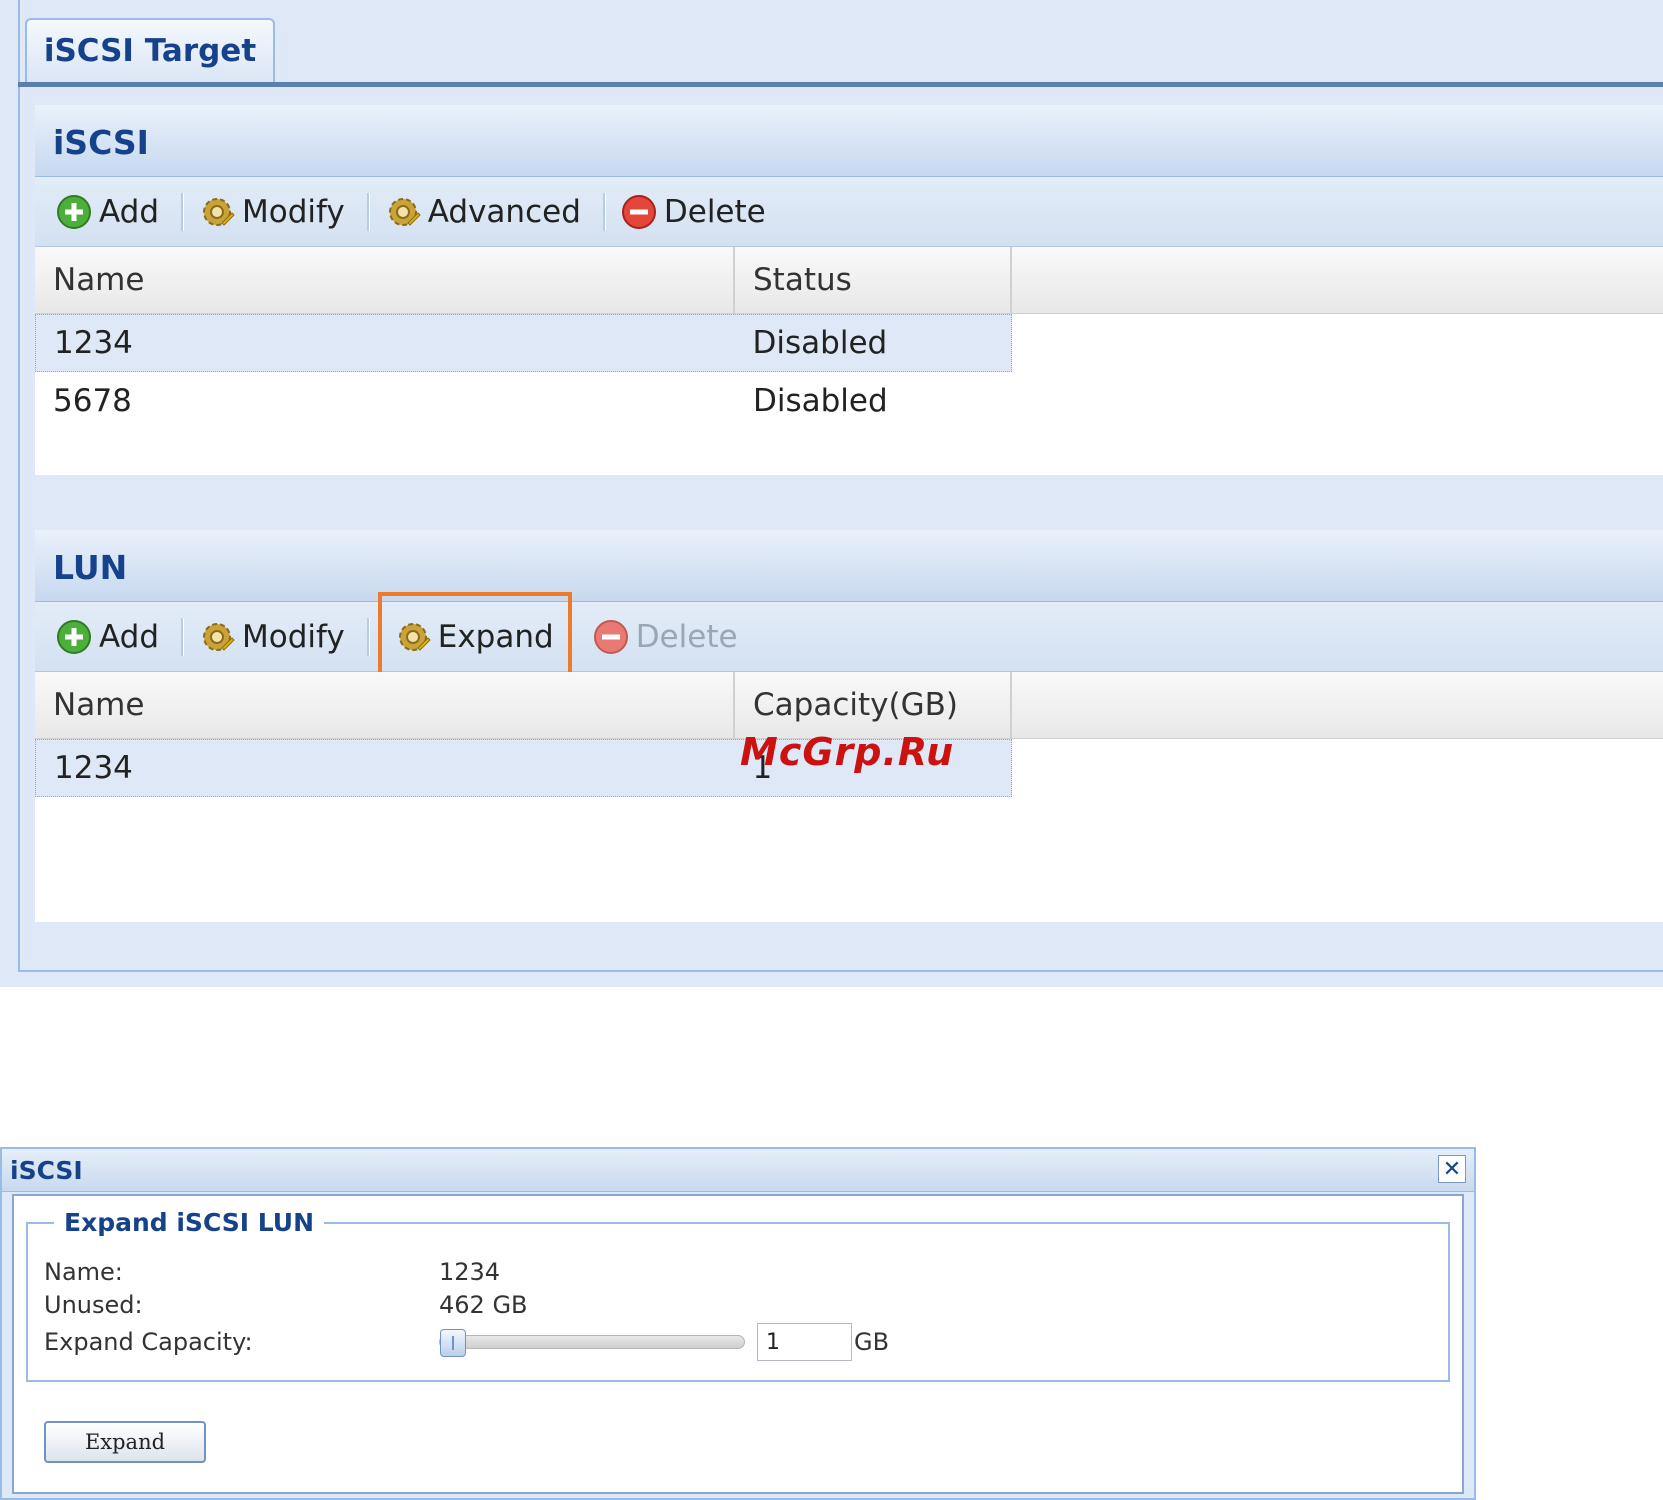  I want to click on unused-row: Unused: 462 GB, so click(286, 1305).